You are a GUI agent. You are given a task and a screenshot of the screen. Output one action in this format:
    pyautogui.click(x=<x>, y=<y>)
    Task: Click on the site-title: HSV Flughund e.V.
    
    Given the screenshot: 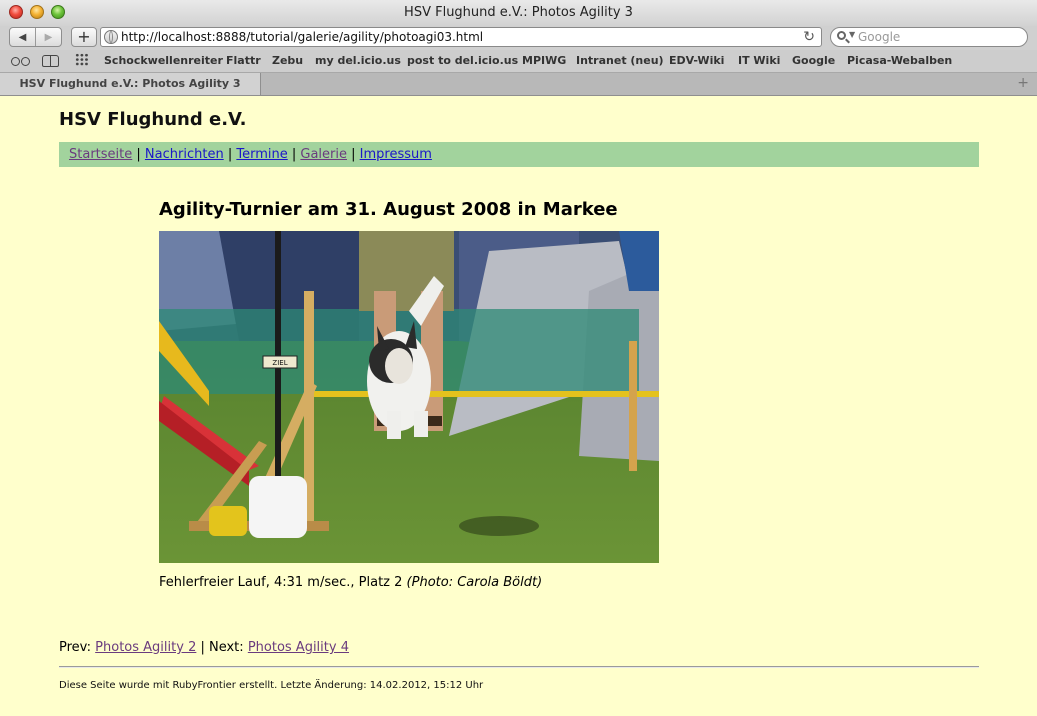 What is the action you would take?
    pyautogui.click(x=153, y=119)
    